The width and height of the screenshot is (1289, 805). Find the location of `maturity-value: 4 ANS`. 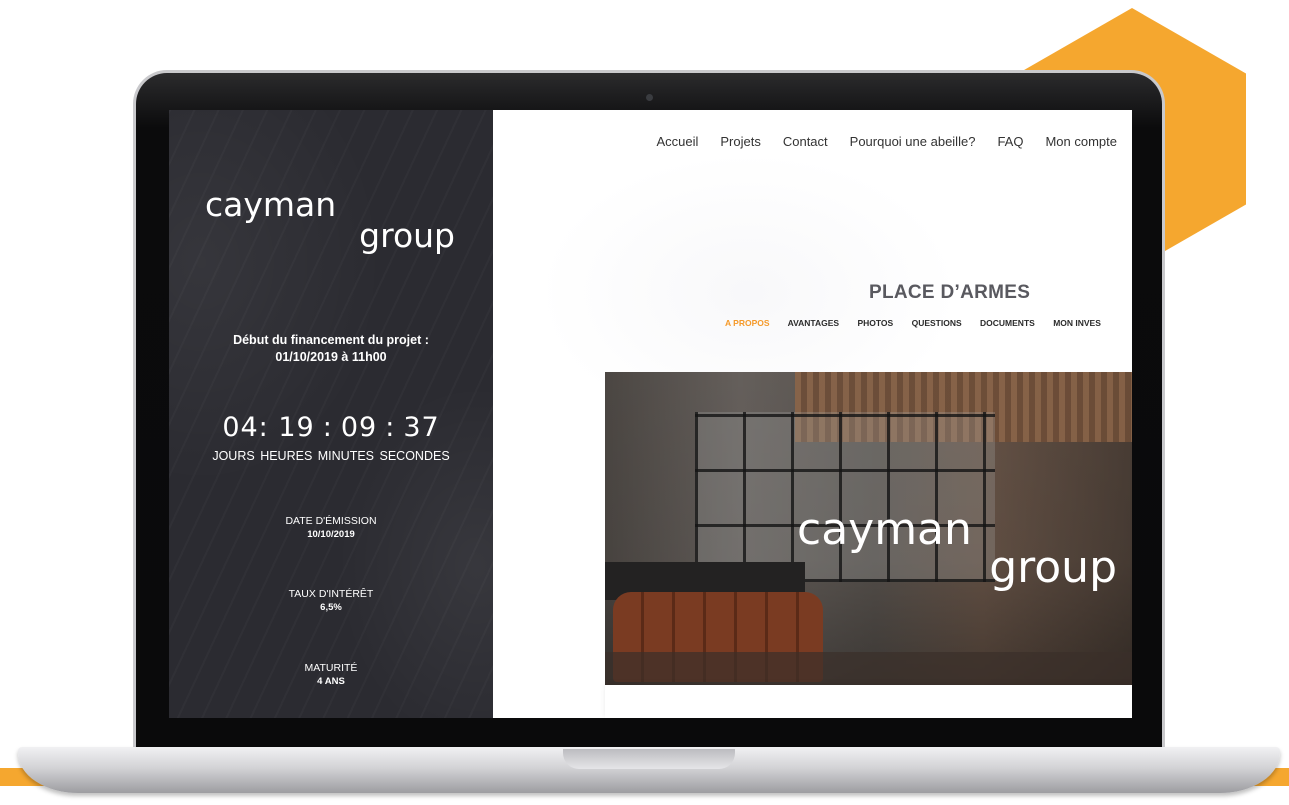

maturity-value: 4 ANS is located at coordinates (331, 681).